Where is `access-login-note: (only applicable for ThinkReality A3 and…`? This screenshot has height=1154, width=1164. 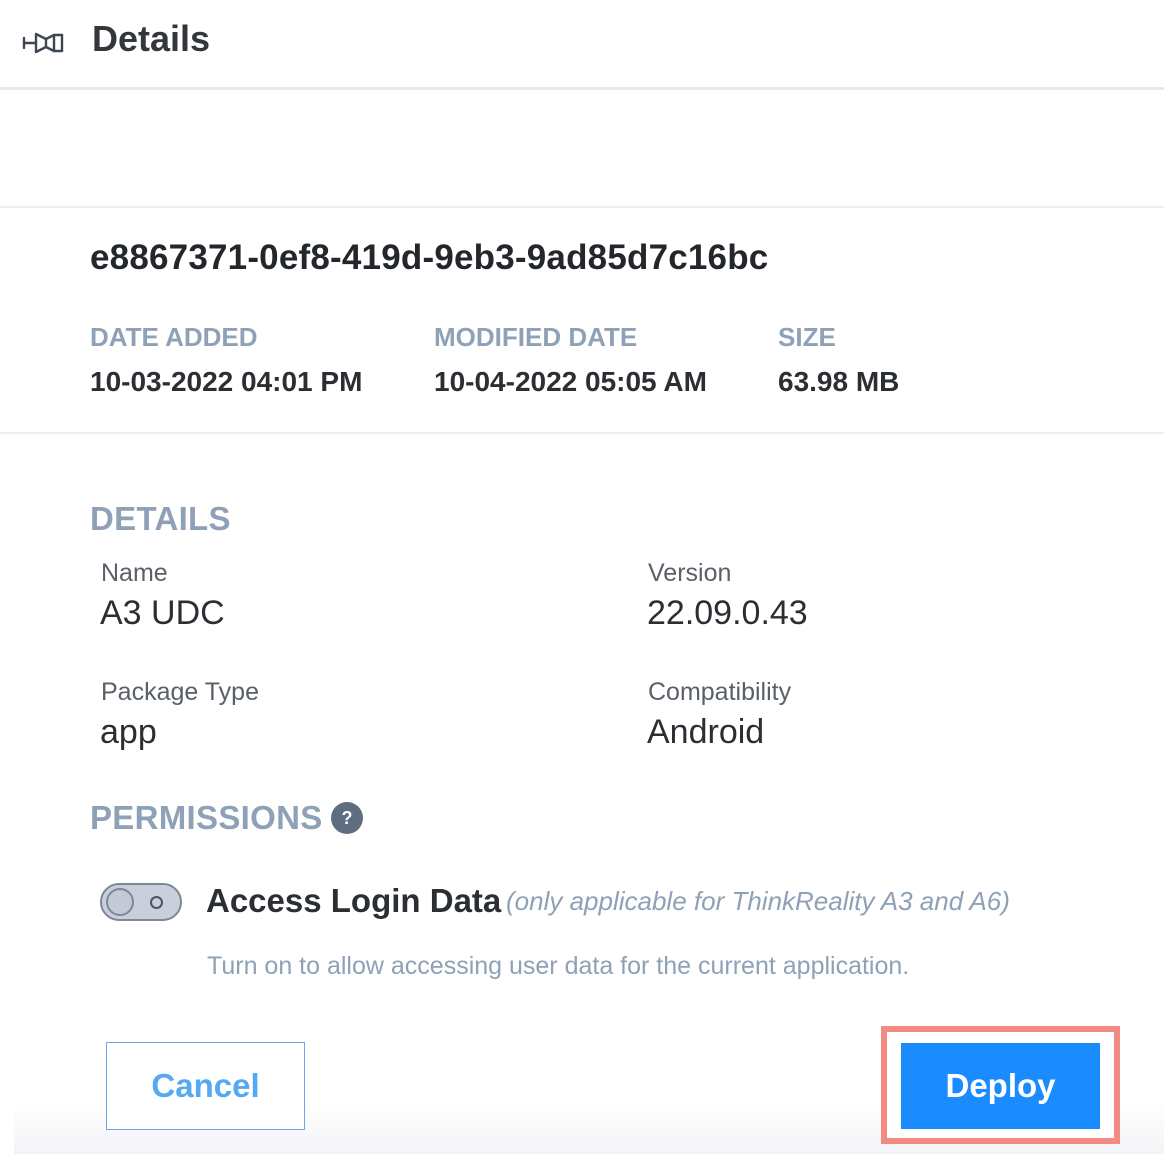
access-login-note: (only applicable for ThinkReality A3 and… is located at coordinates (758, 901).